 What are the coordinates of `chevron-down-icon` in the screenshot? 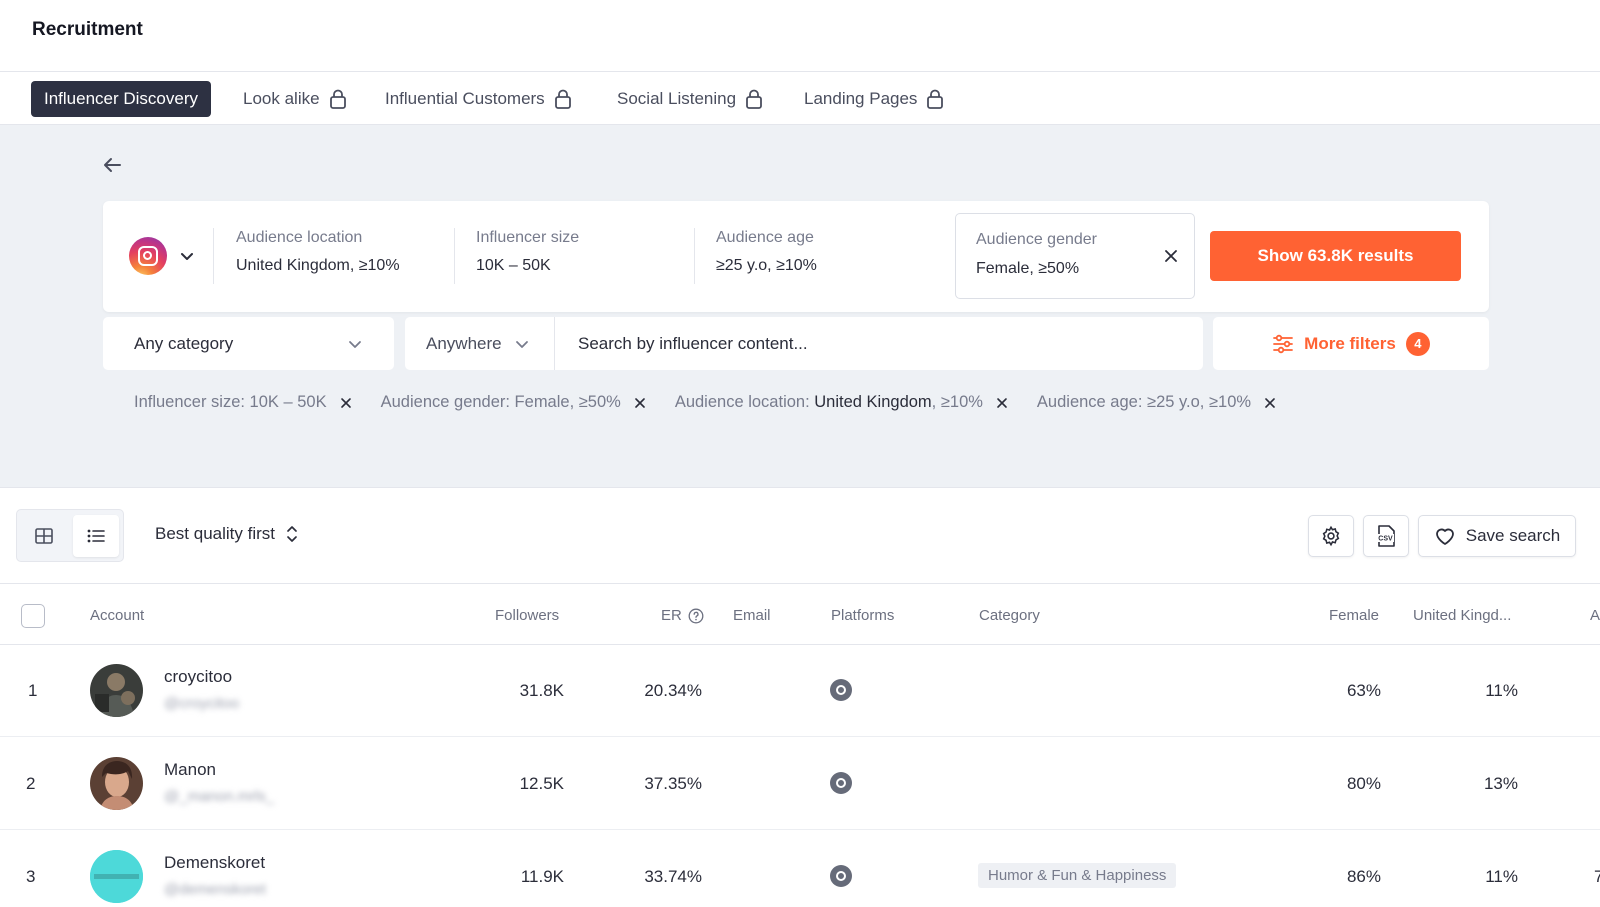 It's located at (355, 344).